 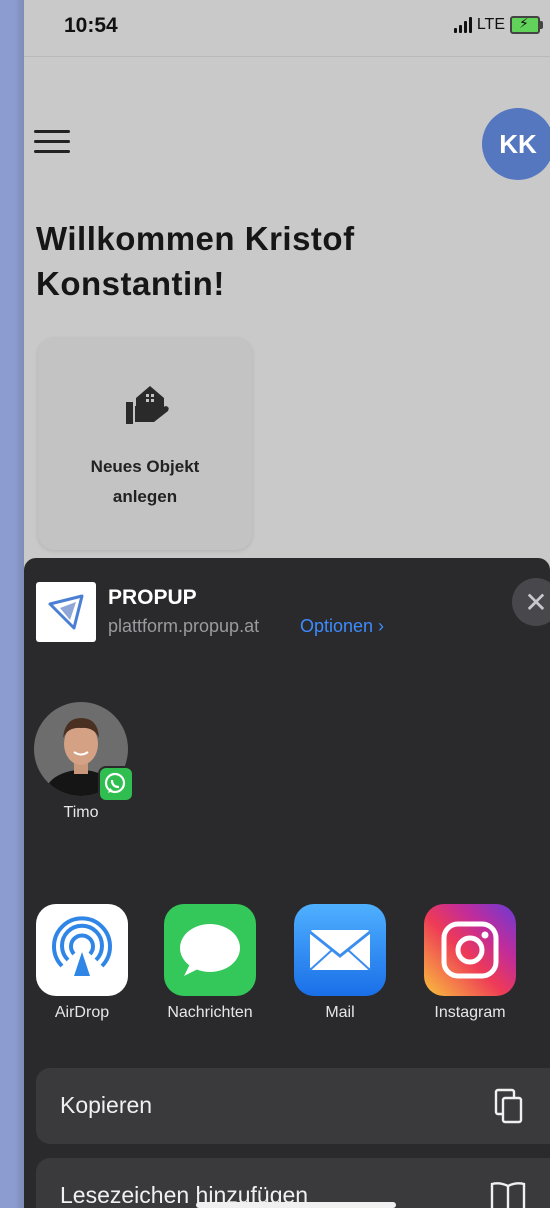 I want to click on home-indicator, so click(x=296, y=1205).